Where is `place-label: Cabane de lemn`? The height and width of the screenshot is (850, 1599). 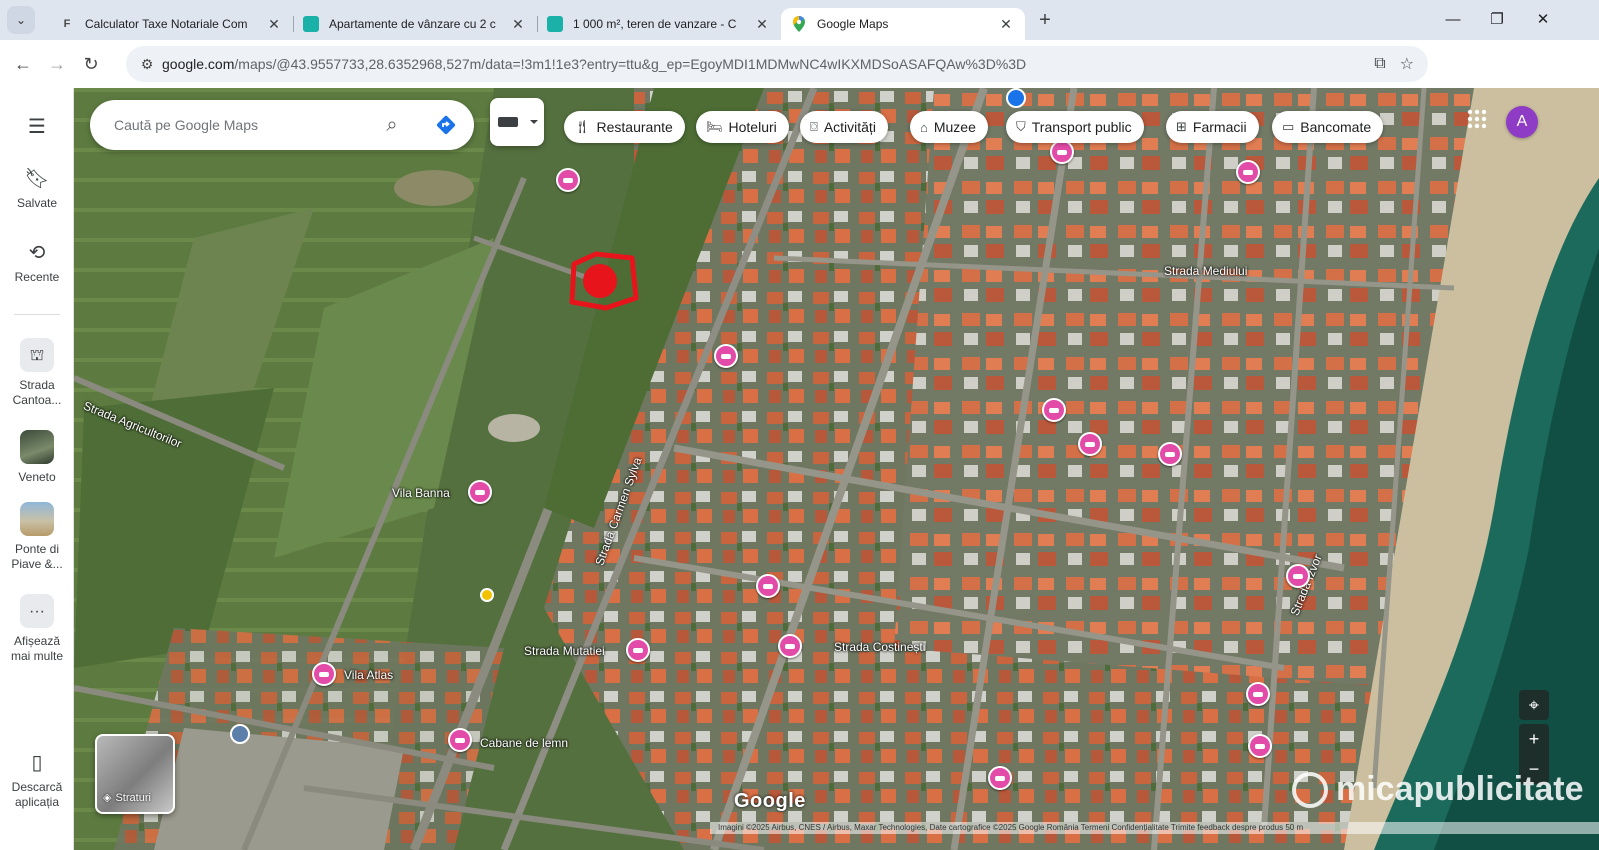 place-label: Cabane de lemn is located at coordinates (524, 743).